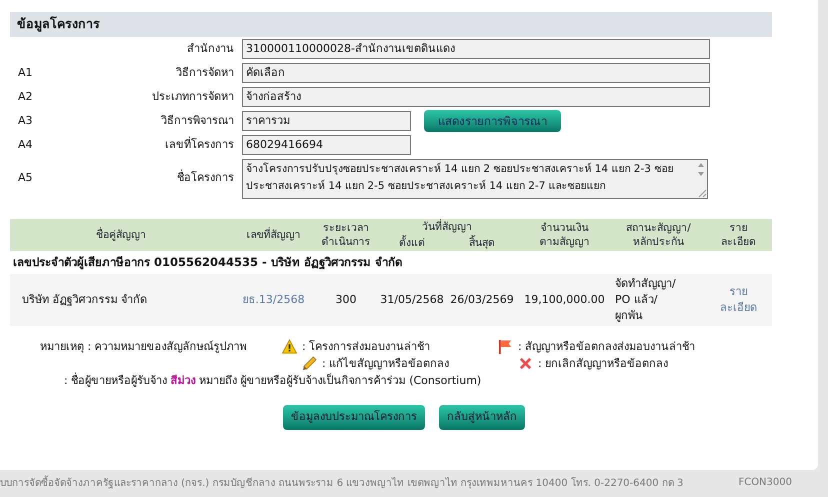 The image size is (828, 497). What do you see at coordinates (121, 235) in the screenshot?
I see `column-header: ชื่อคู่สัญญา` at bounding box center [121, 235].